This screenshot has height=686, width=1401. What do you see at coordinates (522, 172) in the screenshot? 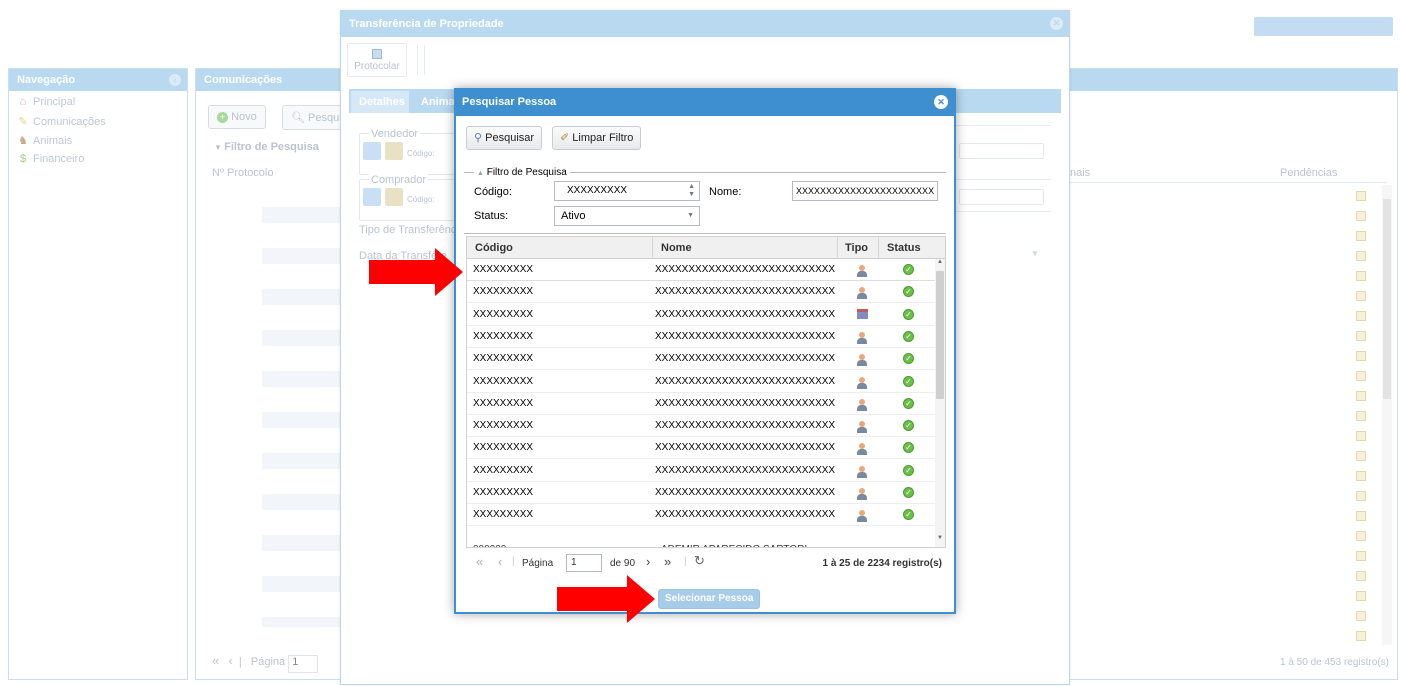
I see `filtro-legend: ▲ Filtro de Pesquisa` at bounding box center [522, 172].